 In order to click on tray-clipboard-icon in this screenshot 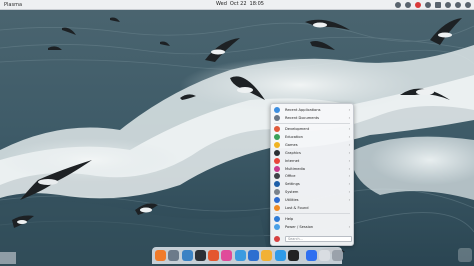, I will do `click(408, 5)`.